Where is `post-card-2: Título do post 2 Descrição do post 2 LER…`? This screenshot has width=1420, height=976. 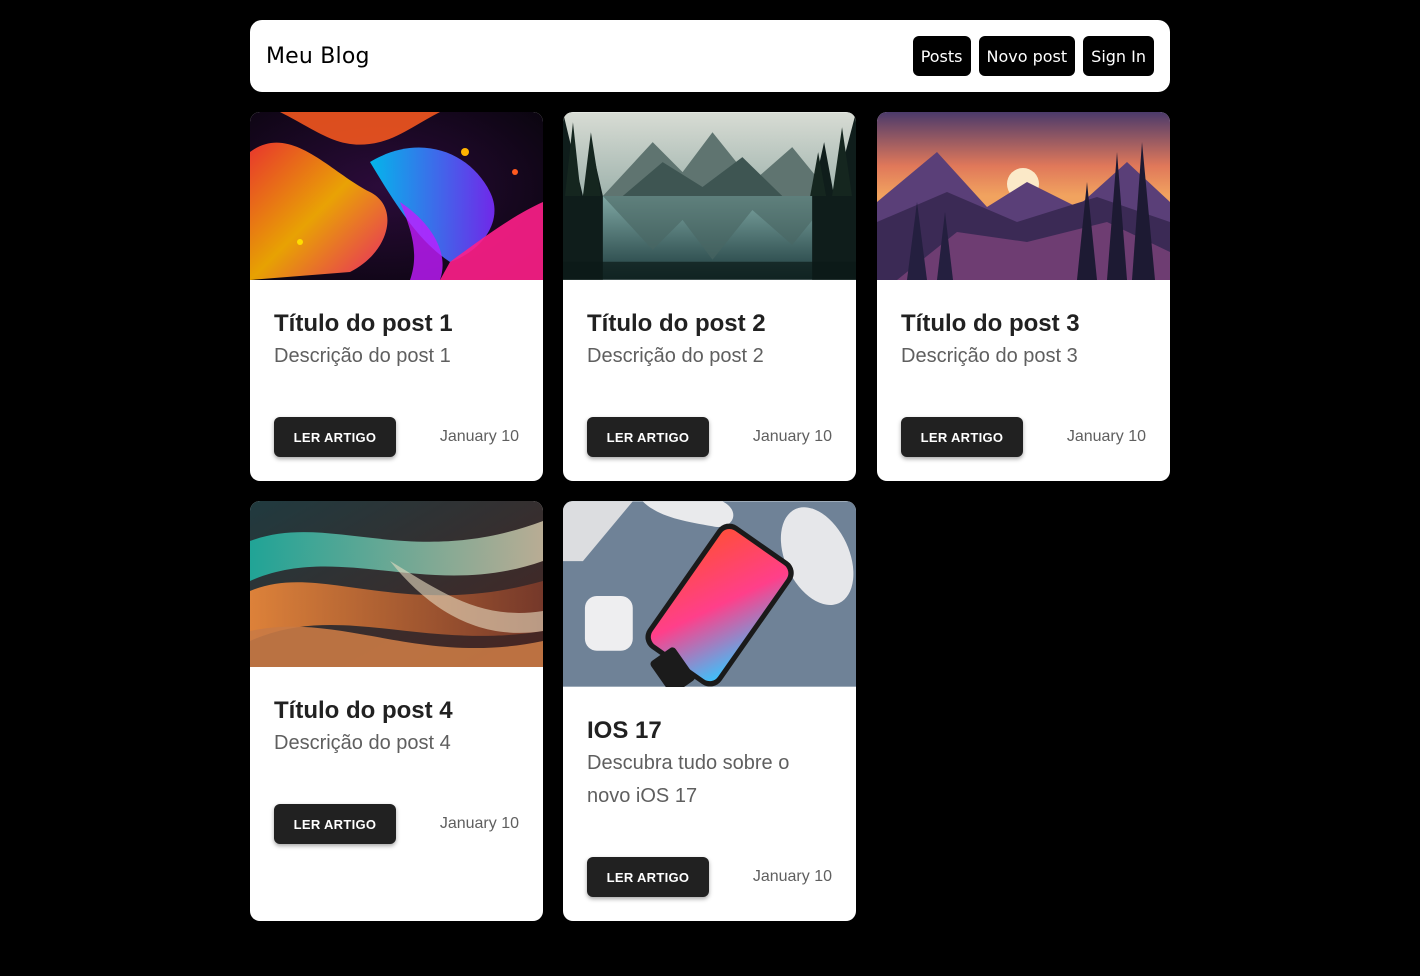 post-card-2: Título do post 2 Descrição do post 2 LER… is located at coordinates (709, 296).